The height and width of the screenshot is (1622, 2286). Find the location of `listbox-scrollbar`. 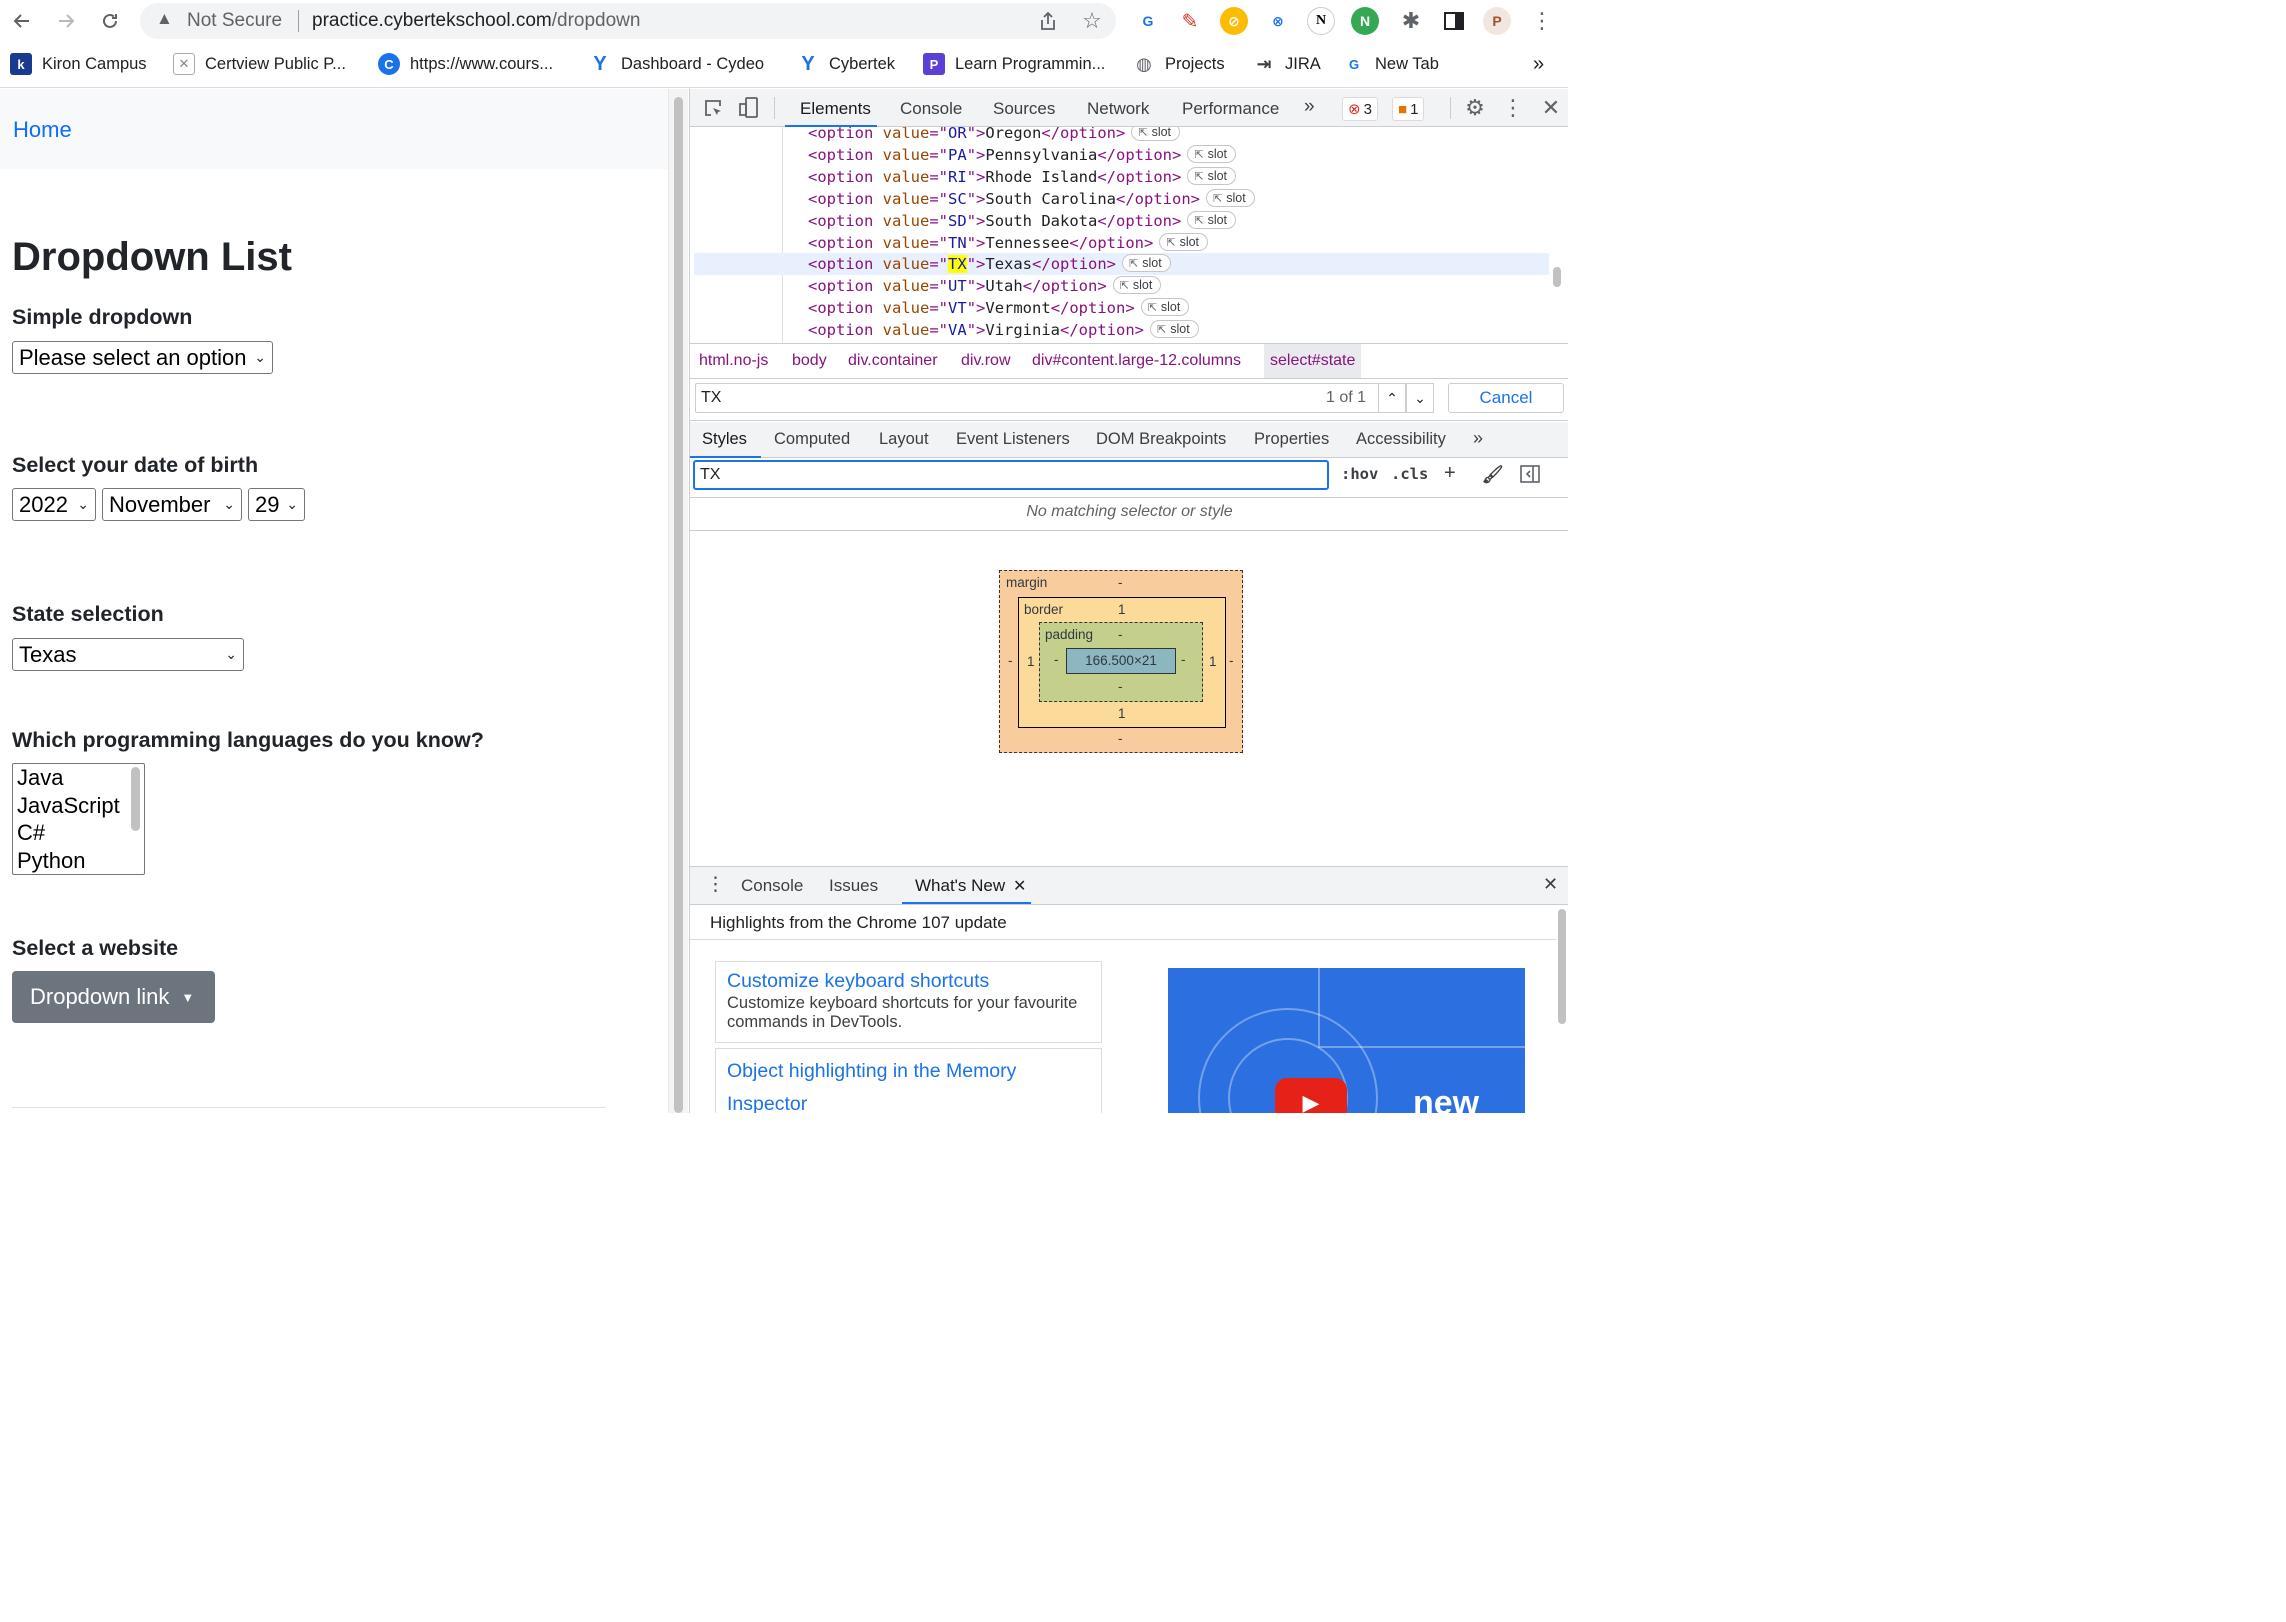

listbox-scrollbar is located at coordinates (135, 799).